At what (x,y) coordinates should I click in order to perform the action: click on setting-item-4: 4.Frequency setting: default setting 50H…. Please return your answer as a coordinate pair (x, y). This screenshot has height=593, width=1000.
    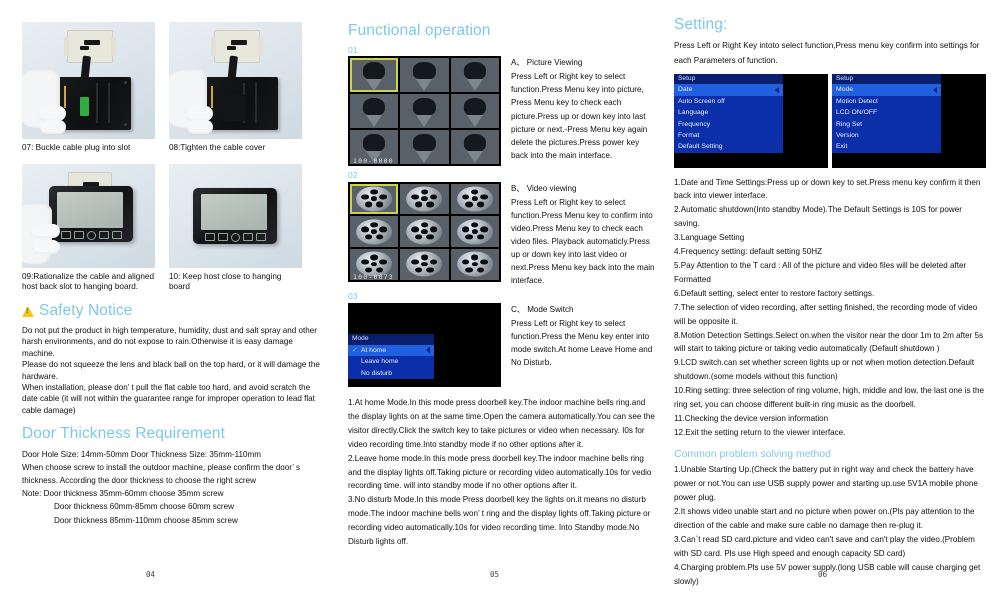
    Looking at the image, I should click on (748, 252).